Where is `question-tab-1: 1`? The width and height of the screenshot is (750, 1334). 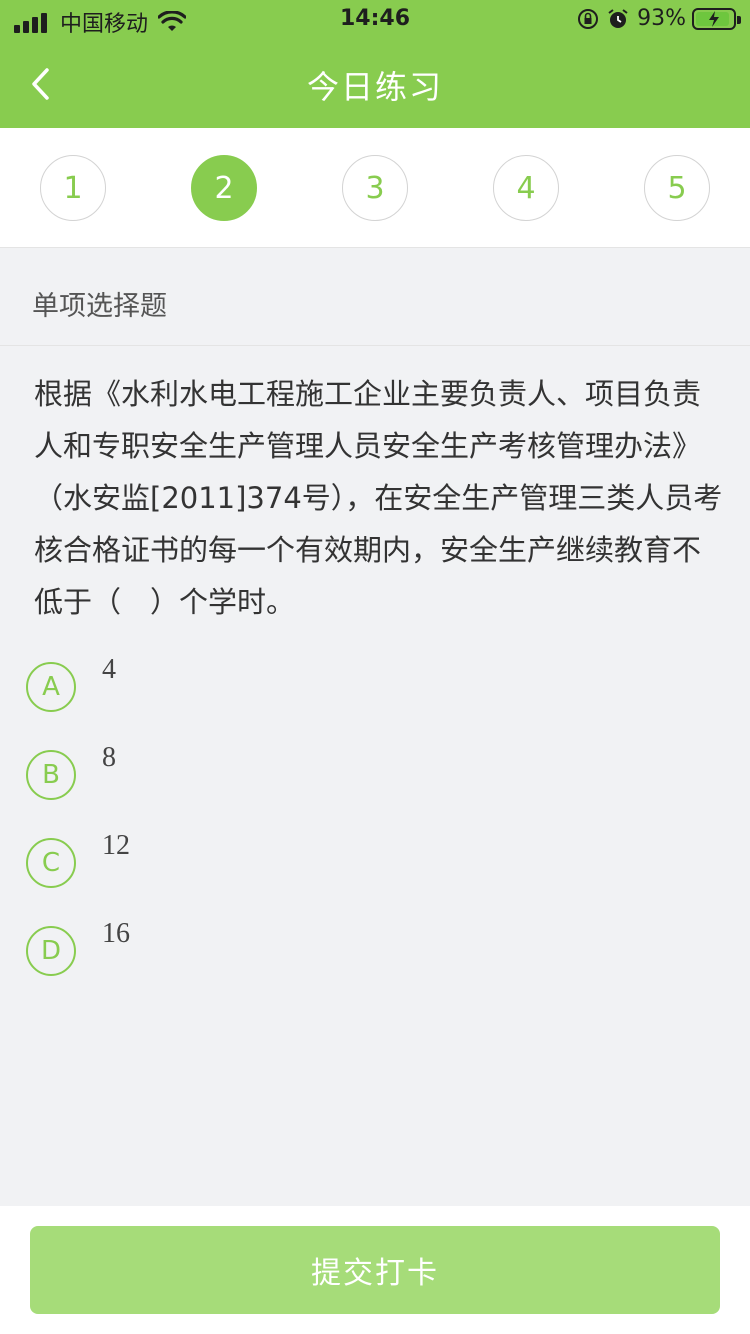
question-tab-1: 1 is located at coordinates (73, 188).